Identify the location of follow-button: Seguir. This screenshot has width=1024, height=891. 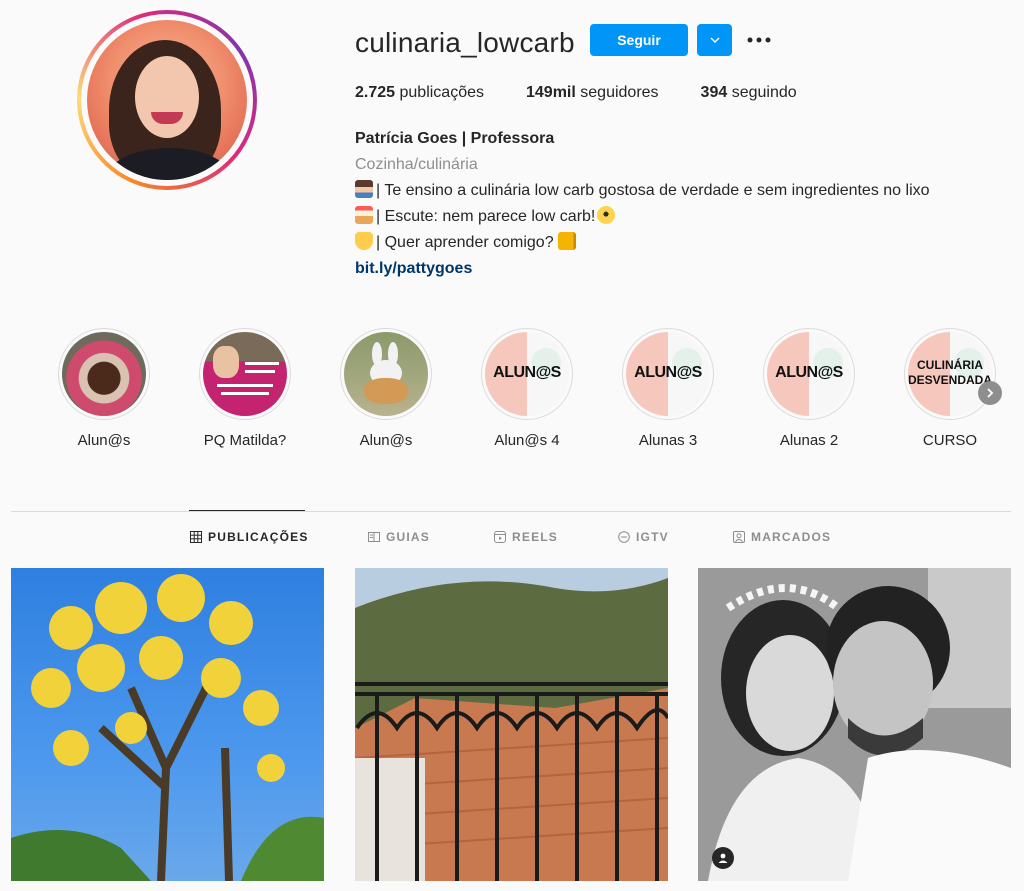
(639, 40).